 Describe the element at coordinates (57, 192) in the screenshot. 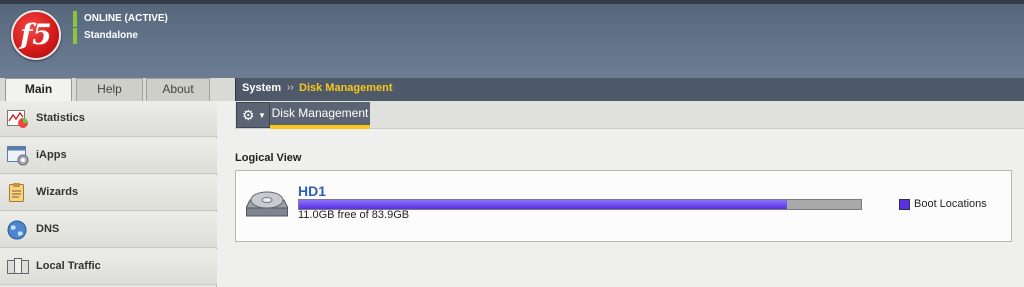

I see `sidebar-item-label: Wizards` at that location.